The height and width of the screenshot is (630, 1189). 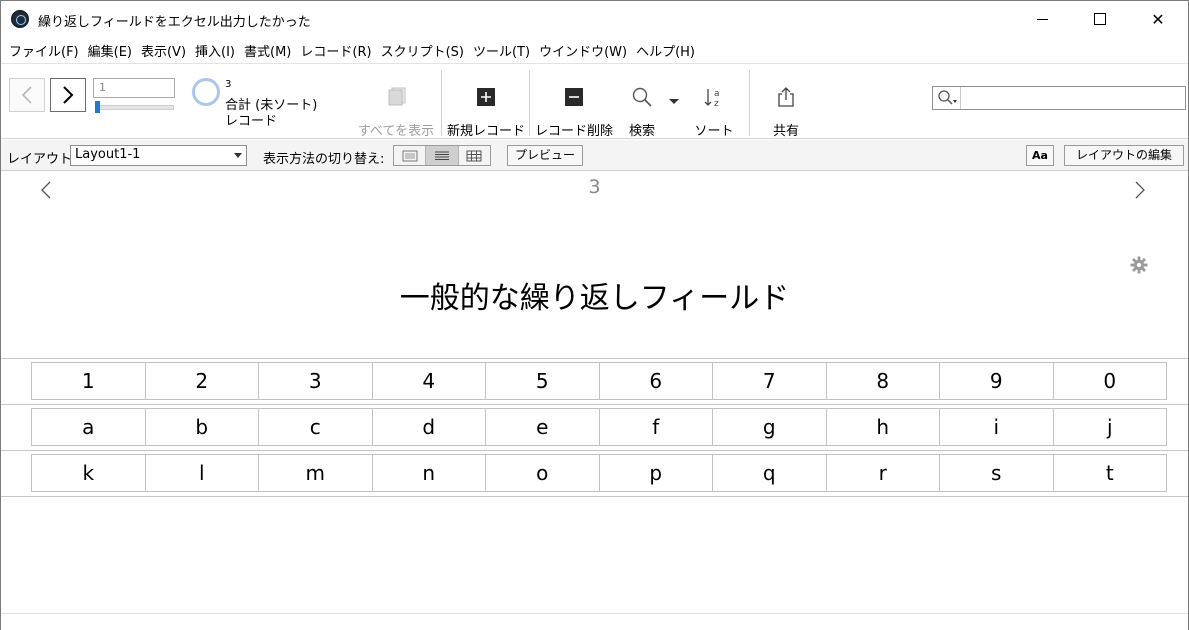 I want to click on layout-select-value: Layout1-1, so click(x=108, y=154).